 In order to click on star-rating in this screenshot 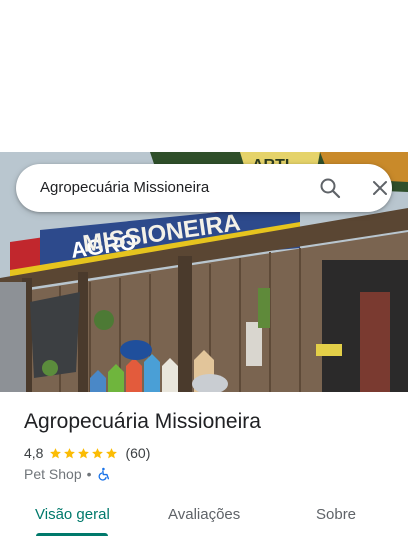, I will do `click(84, 453)`.